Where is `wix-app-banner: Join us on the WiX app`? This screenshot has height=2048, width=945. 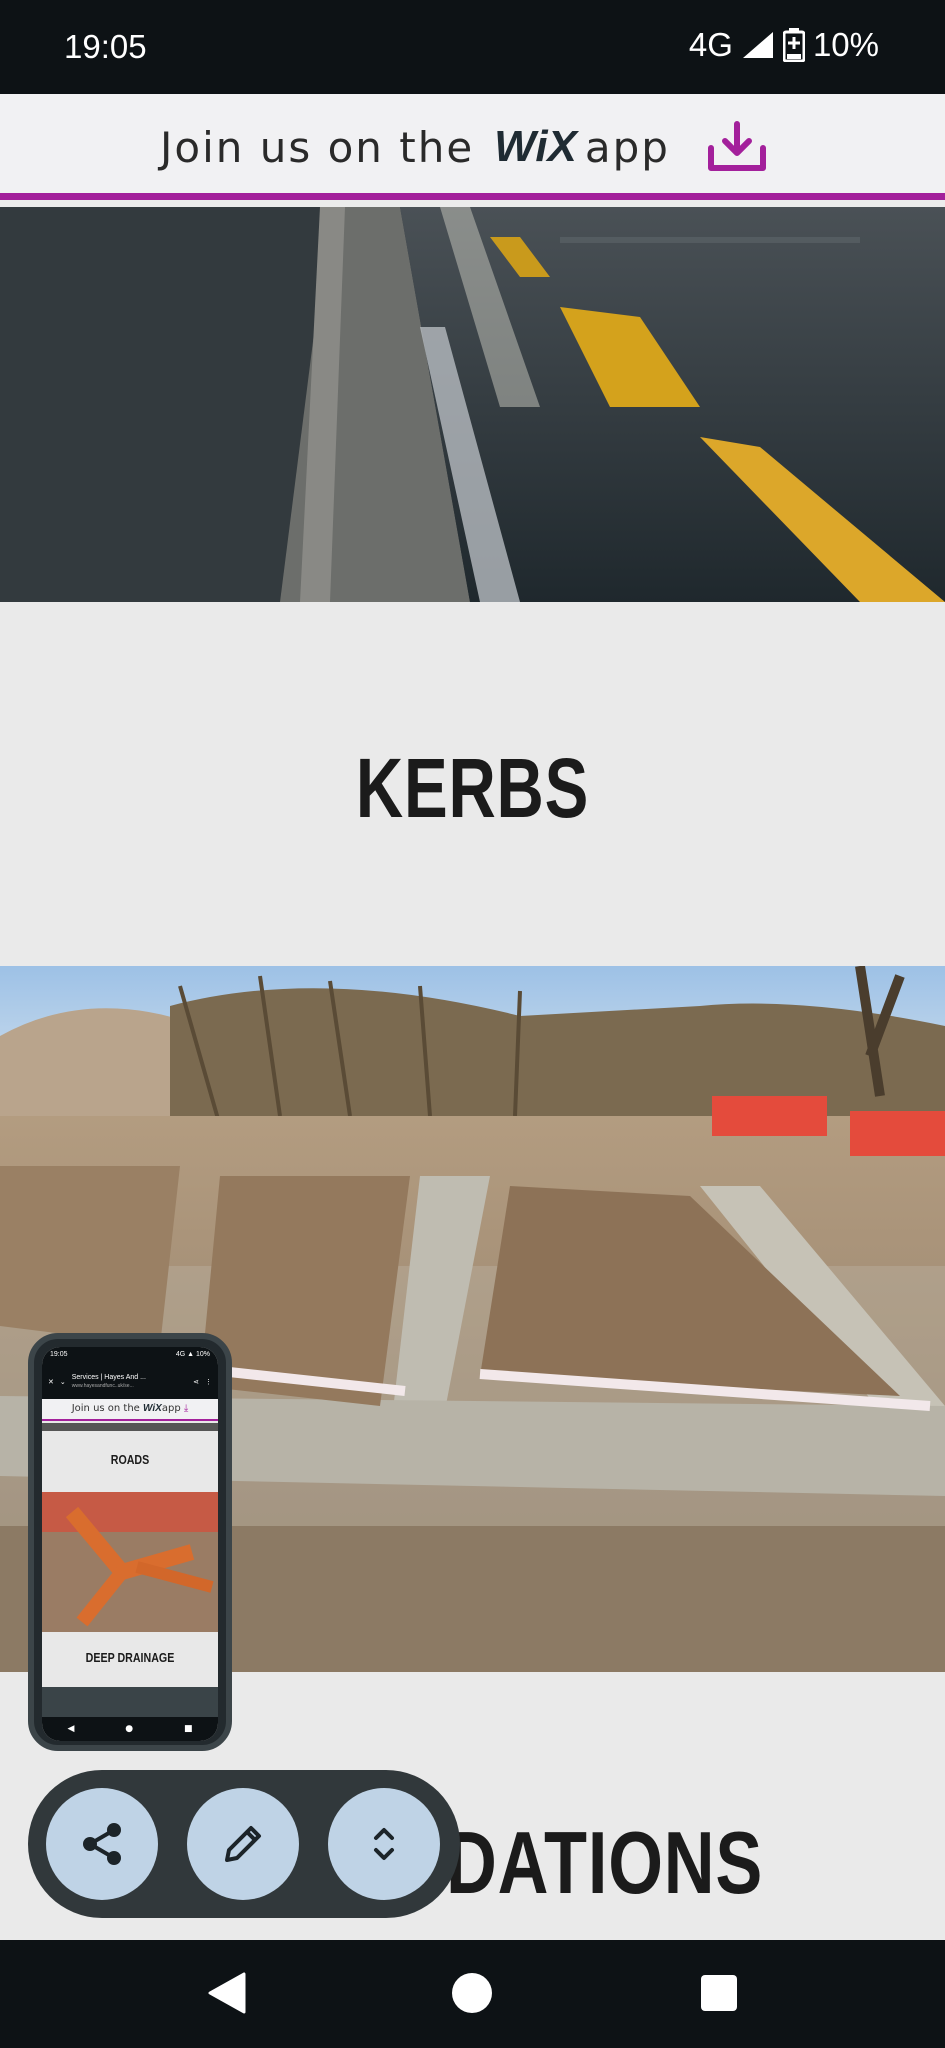
wix-app-banner: Join us on the WiX app is located at coordinates (472, 147).